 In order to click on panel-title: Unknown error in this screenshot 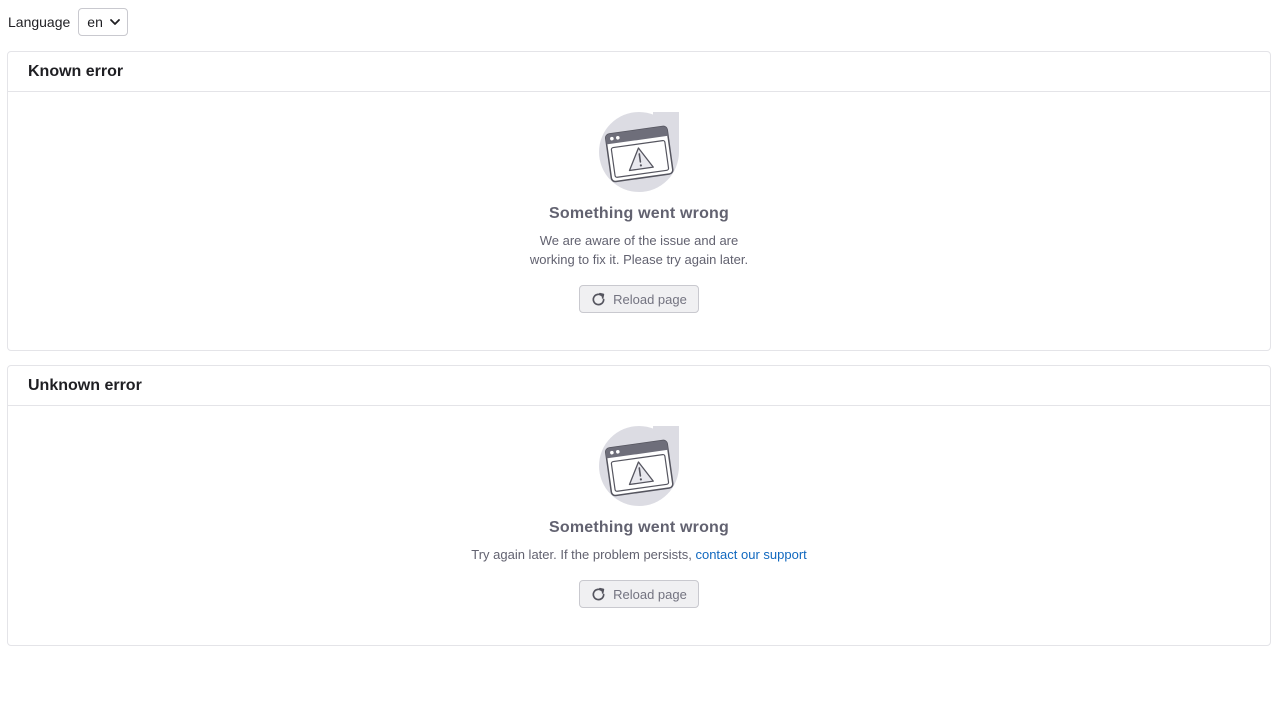, I will do `click(639, 386)`.